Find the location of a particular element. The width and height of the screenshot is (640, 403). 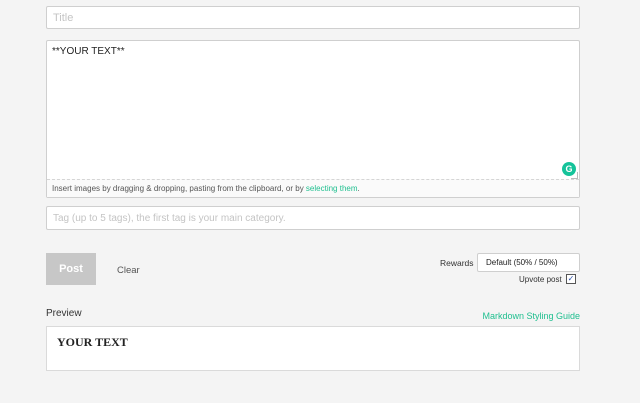

rewards-select: Default (50% / 50%) is located at coordinates (528, 262).